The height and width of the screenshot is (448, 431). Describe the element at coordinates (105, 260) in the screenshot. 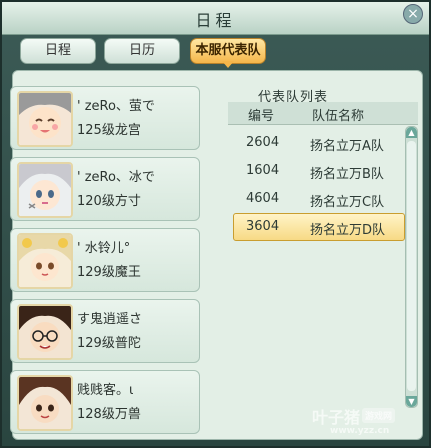

I see `member-card: ' 水铃儿° 129级魔王` at that location.